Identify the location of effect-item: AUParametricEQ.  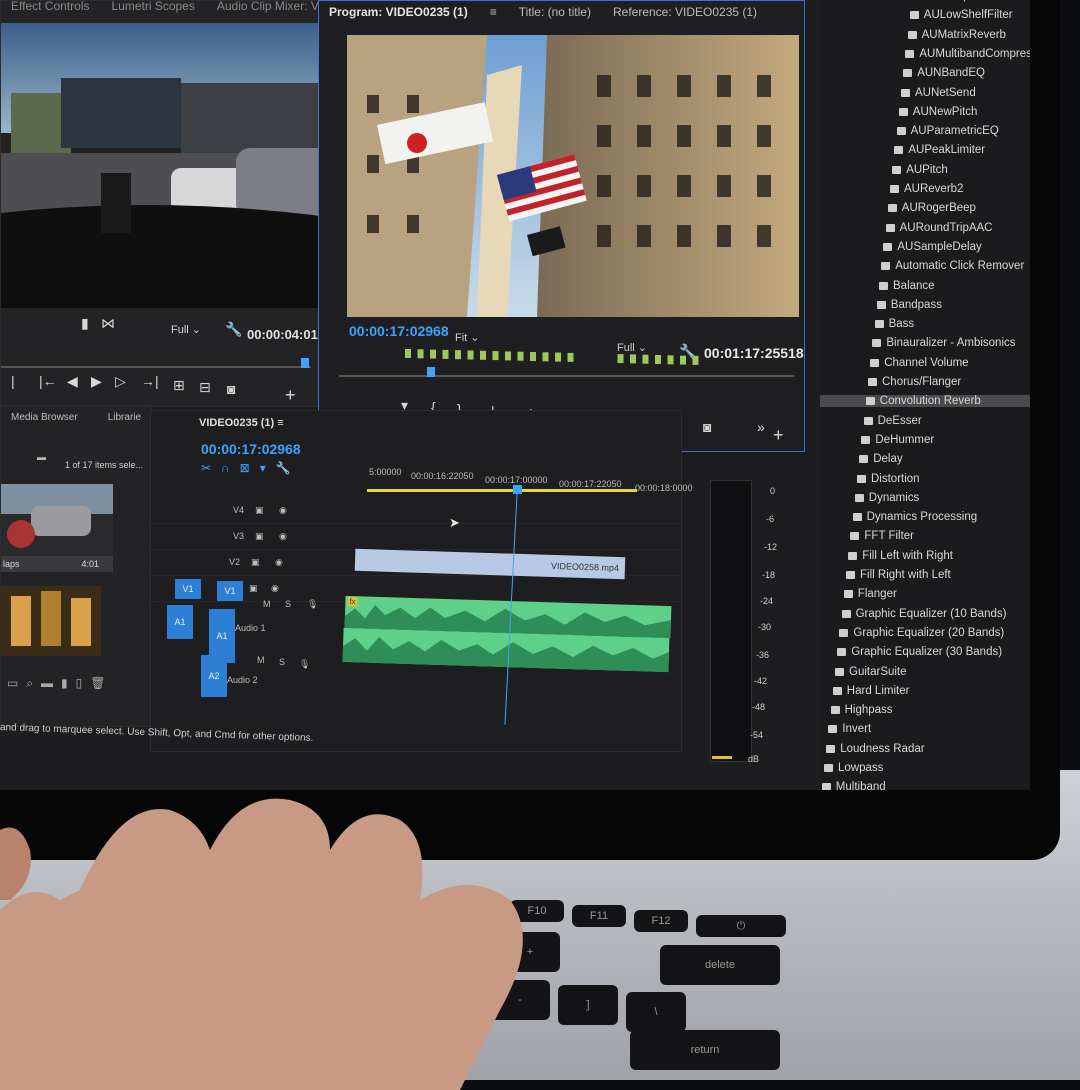
(947, 131).